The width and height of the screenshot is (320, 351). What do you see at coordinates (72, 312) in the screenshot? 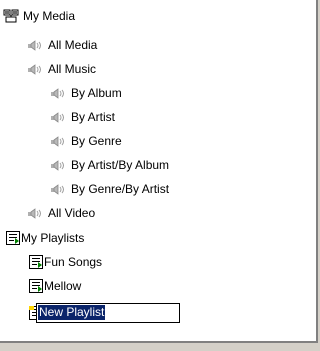
I see `selected-text: New Playlist` at bounding box center [72, 312].